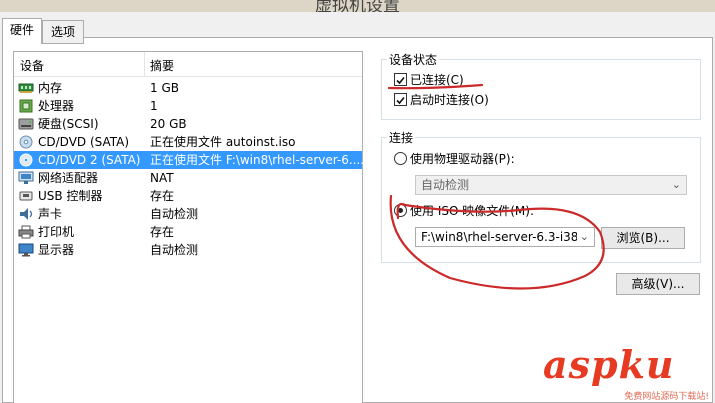  I want to click on window-title: 虚拟机设置, so click(357, 6).